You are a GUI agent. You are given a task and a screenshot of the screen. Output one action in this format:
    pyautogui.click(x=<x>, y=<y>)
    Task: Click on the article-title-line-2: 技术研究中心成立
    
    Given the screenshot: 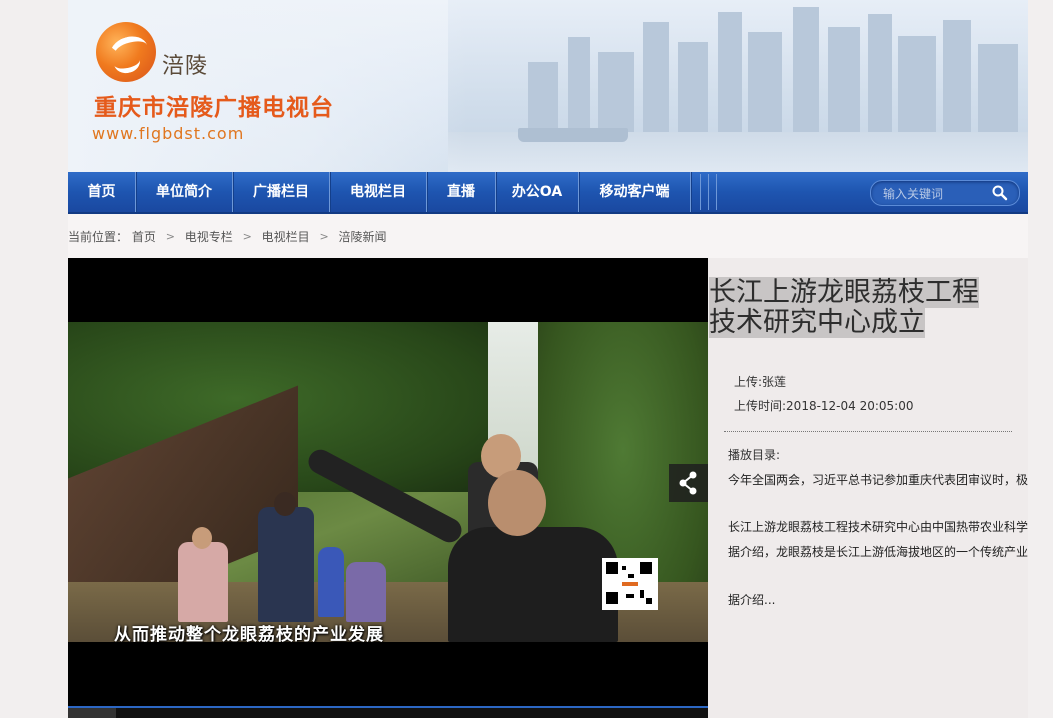 What is the action you would take?
    pyautogui.click(x=817, y=322)
    